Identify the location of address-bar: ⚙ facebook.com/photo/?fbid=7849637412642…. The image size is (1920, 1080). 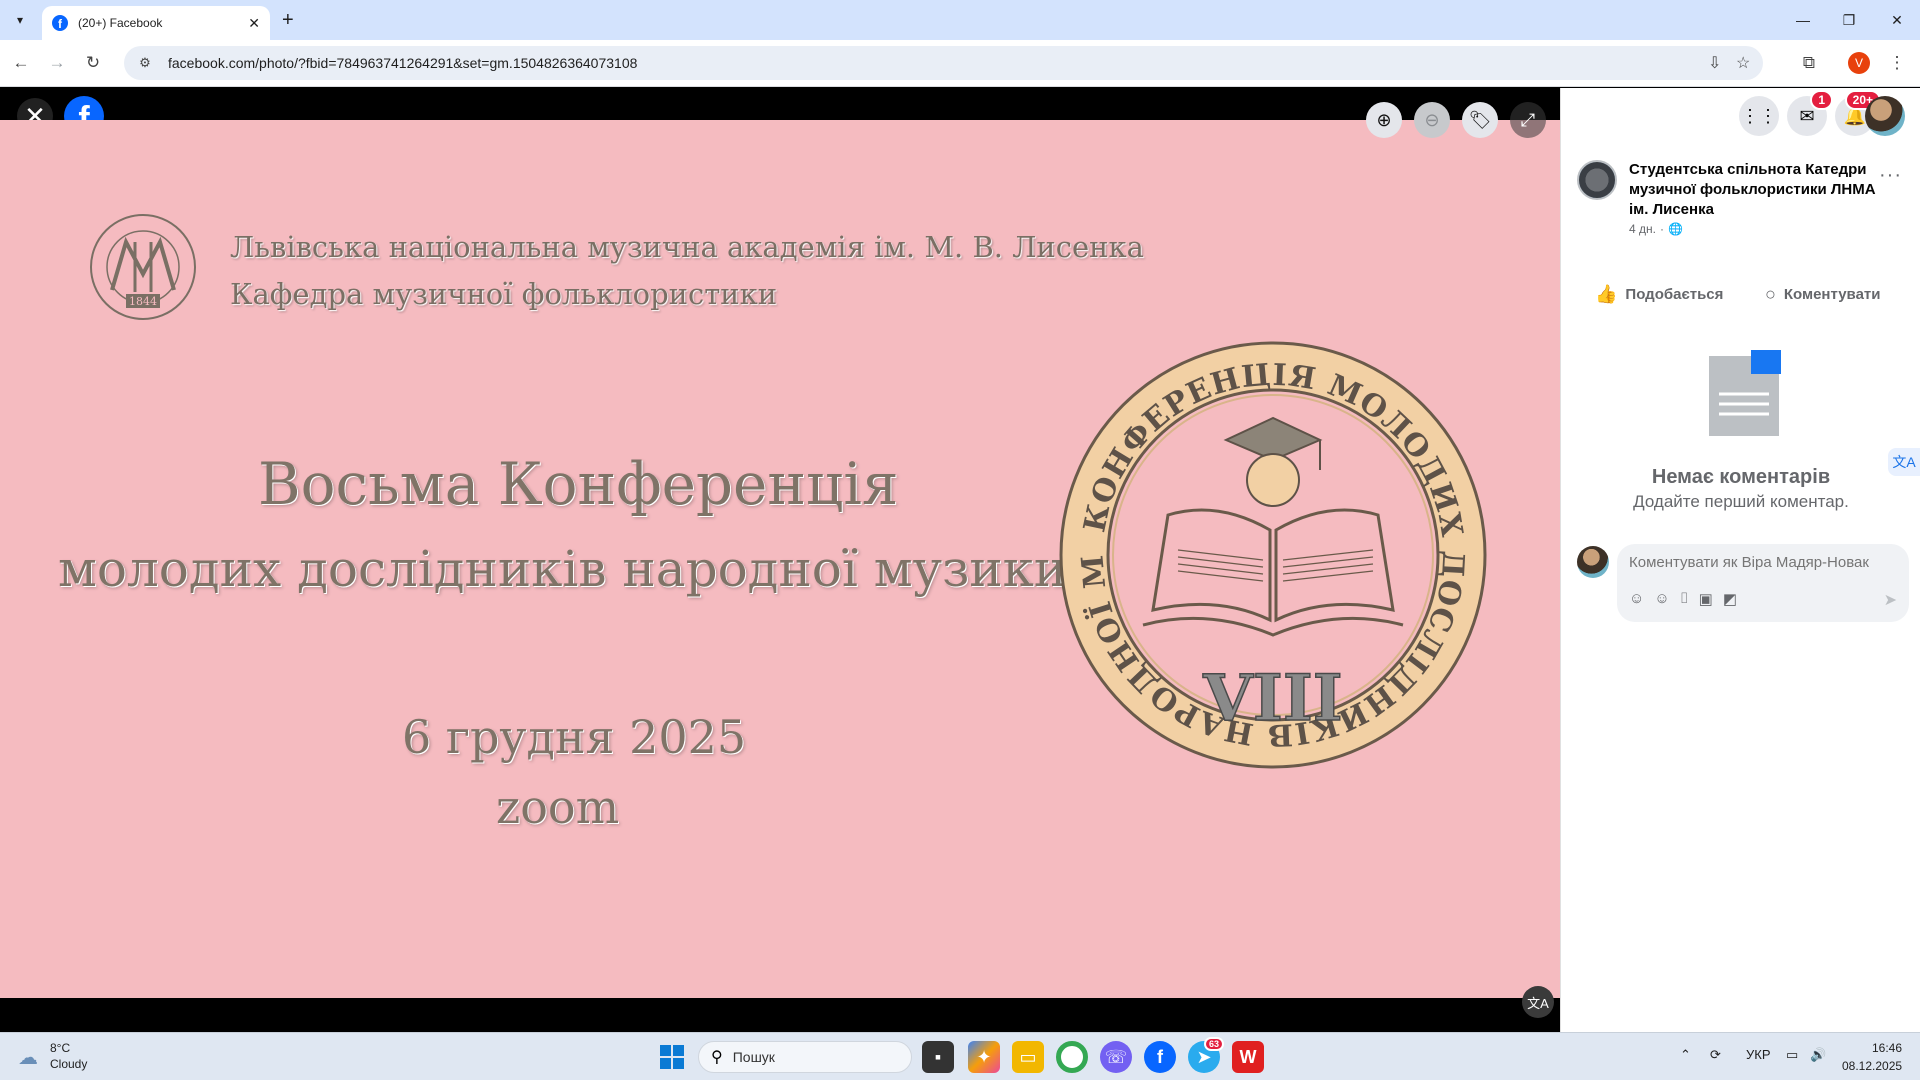
(943, 63).